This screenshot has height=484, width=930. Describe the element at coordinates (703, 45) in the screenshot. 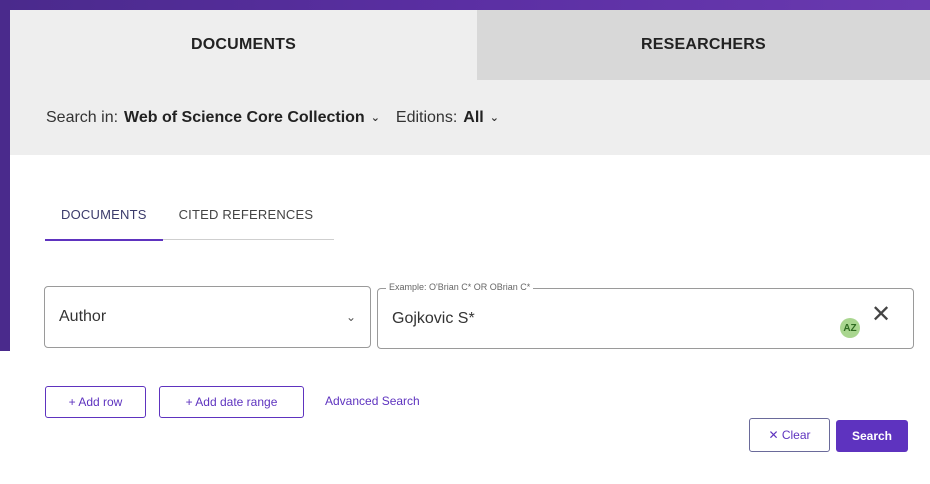

I see `tab-researchers: RESEARCHERS` at that location.